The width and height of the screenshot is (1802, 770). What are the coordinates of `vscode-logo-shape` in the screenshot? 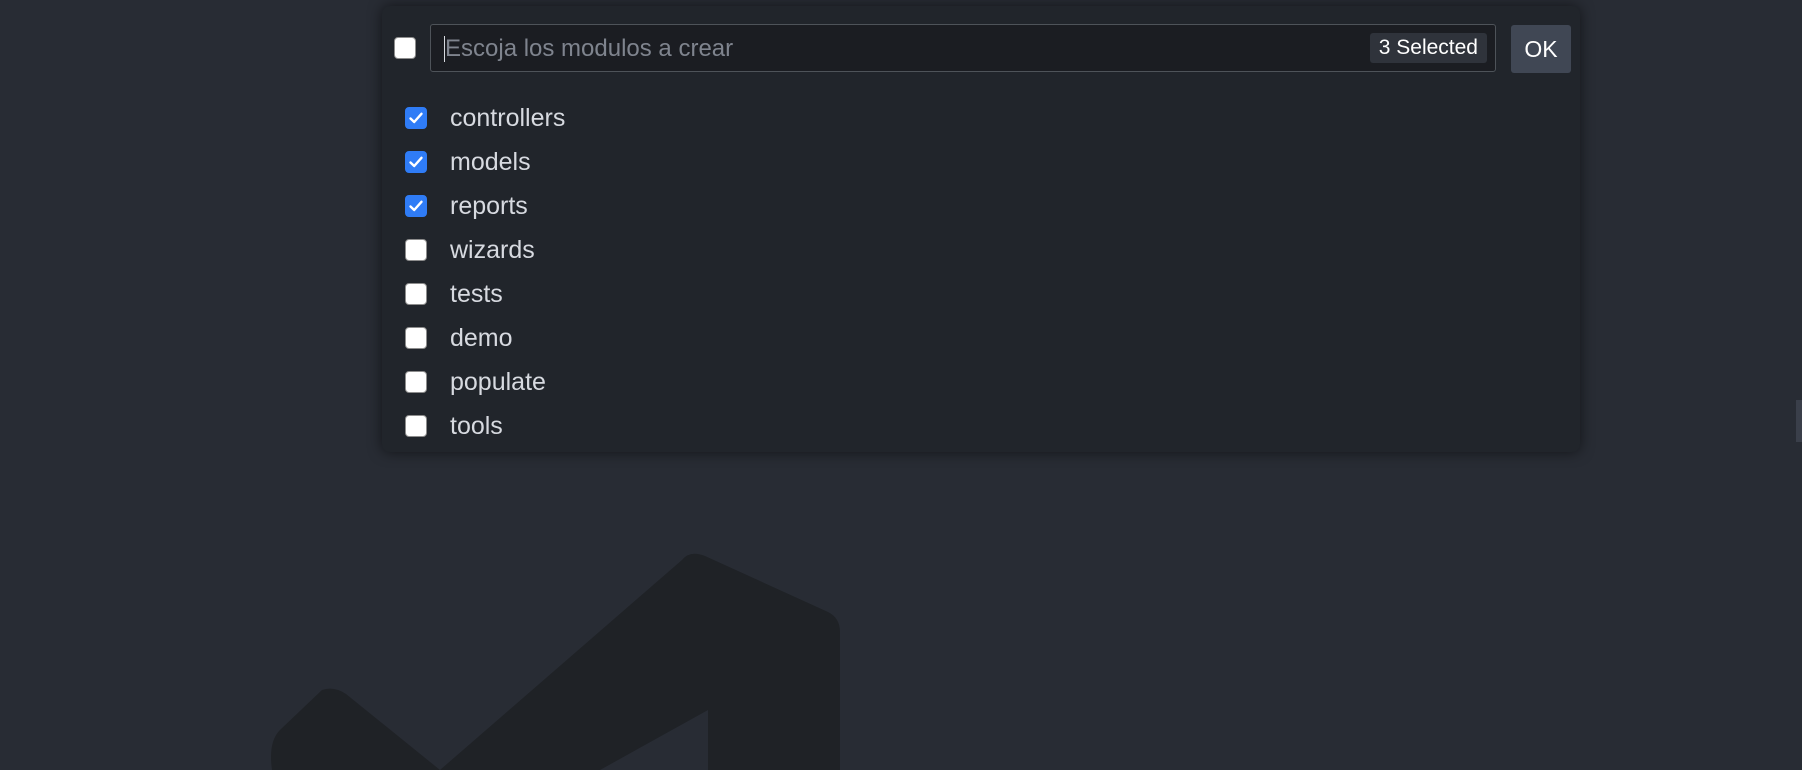 It's located at (640, 661).